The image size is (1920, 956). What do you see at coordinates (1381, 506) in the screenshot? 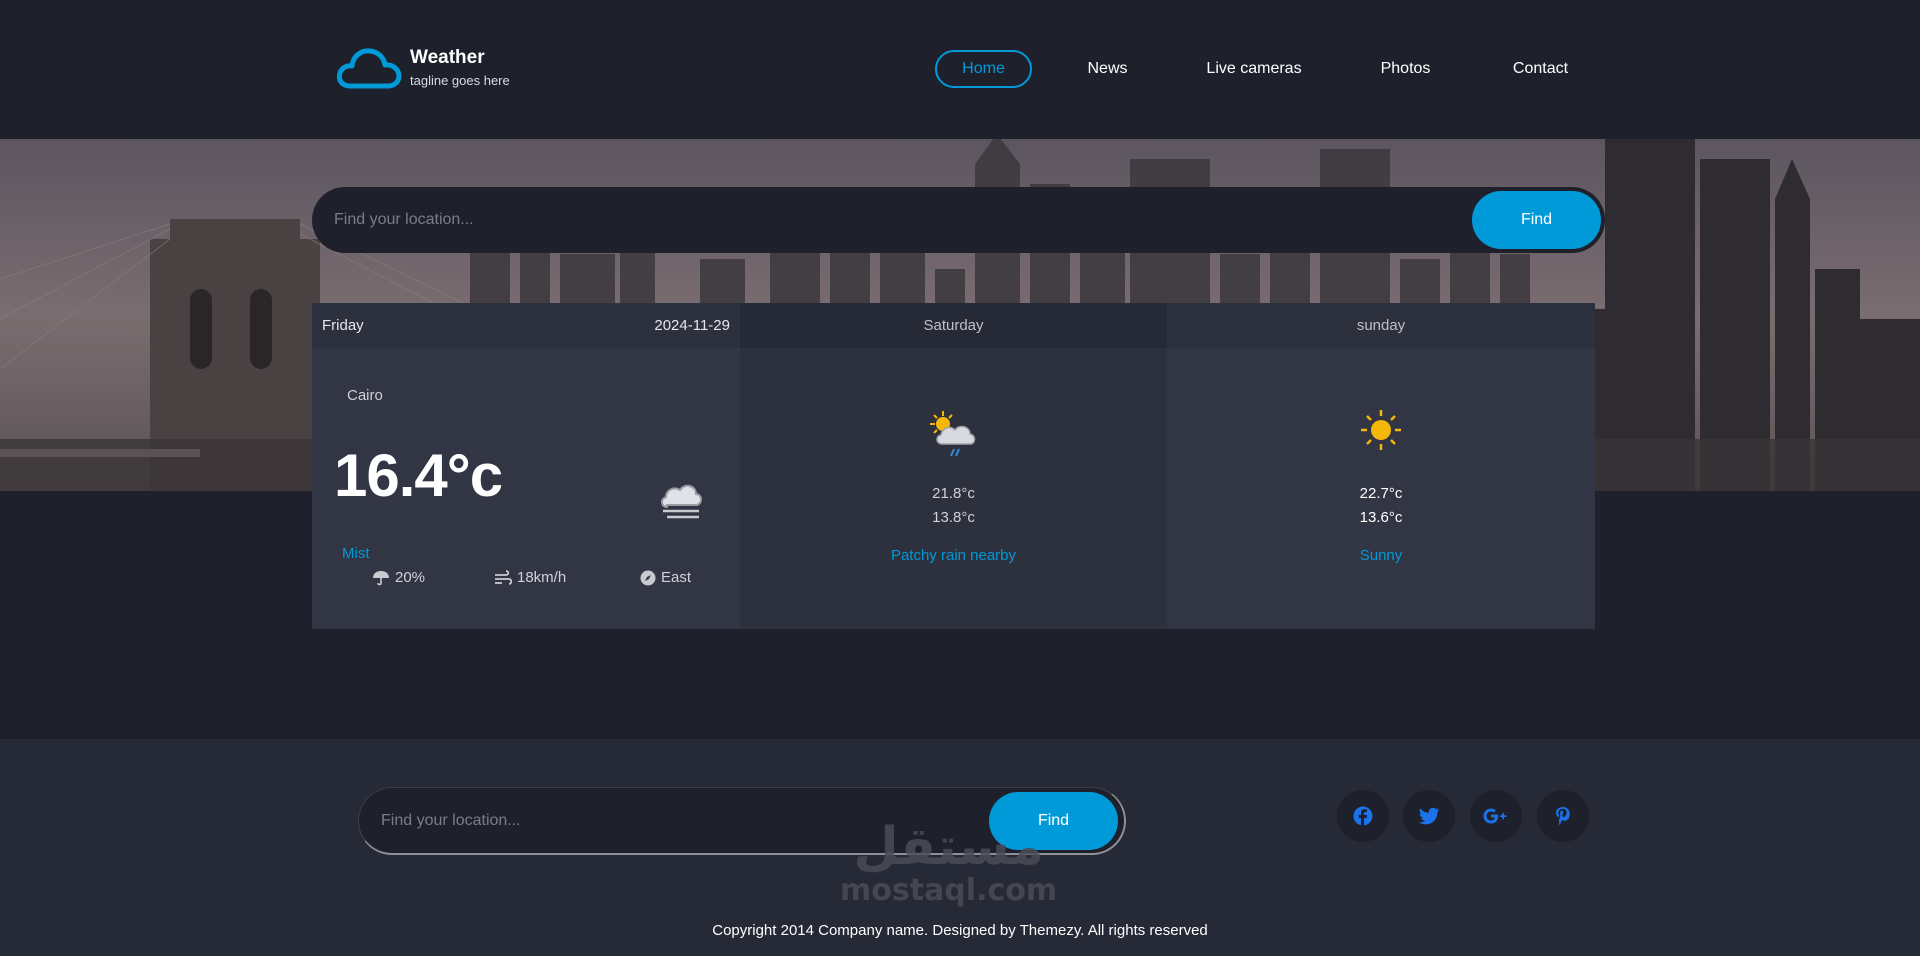
I see `day-temps: 22.7°c 13.6°c` at bounding box center [1381, 506].